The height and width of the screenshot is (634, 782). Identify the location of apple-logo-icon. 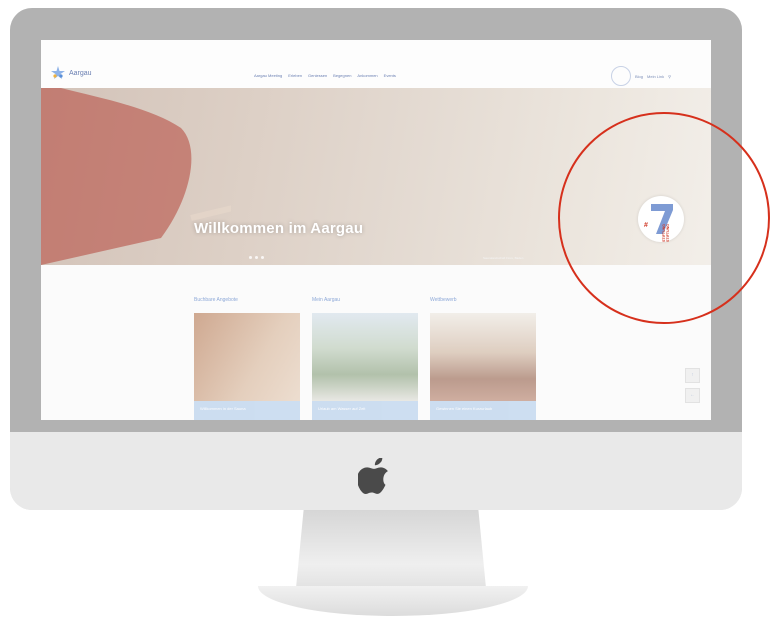
(373, 476).